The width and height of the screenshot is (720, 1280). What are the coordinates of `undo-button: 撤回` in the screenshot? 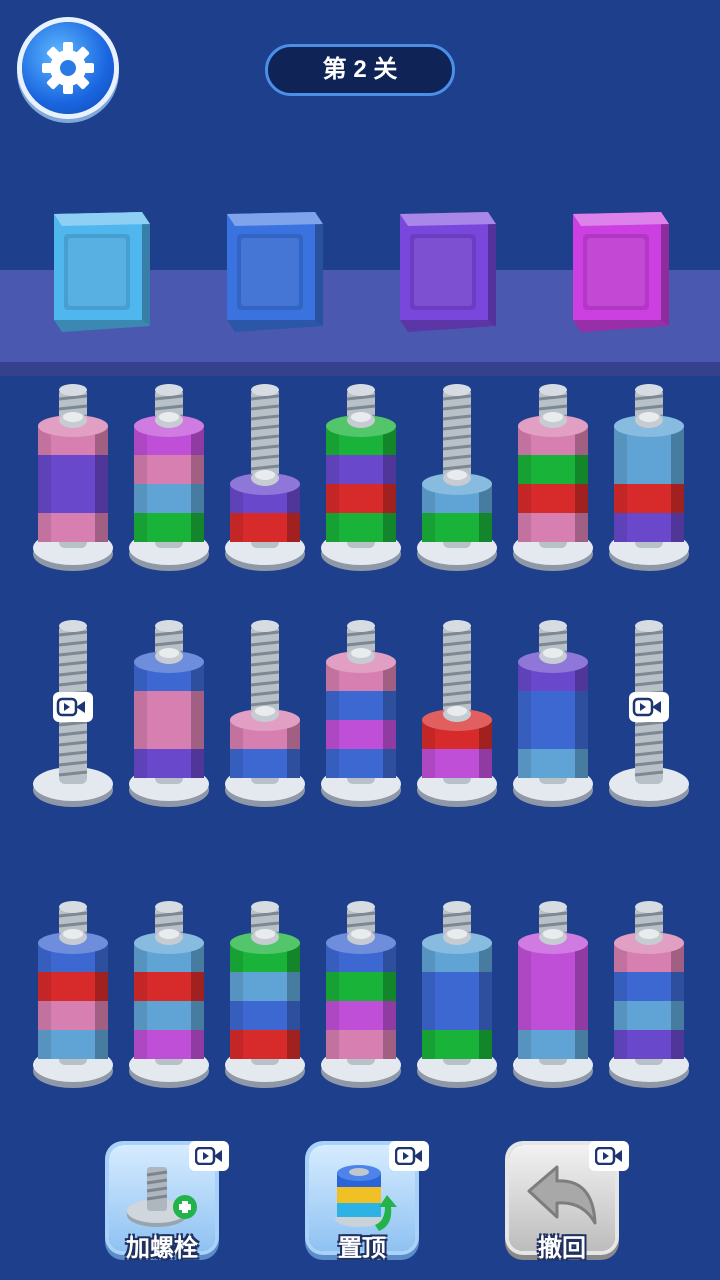 It's located at (569, 1201).